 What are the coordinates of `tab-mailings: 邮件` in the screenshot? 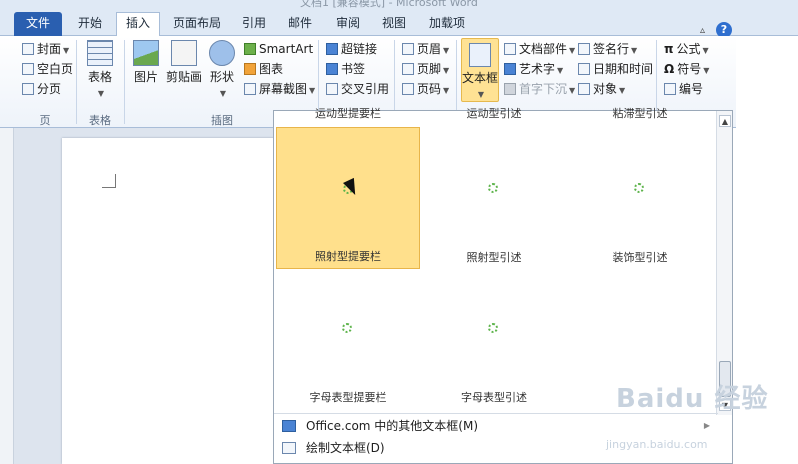 It's located at (300, 24).